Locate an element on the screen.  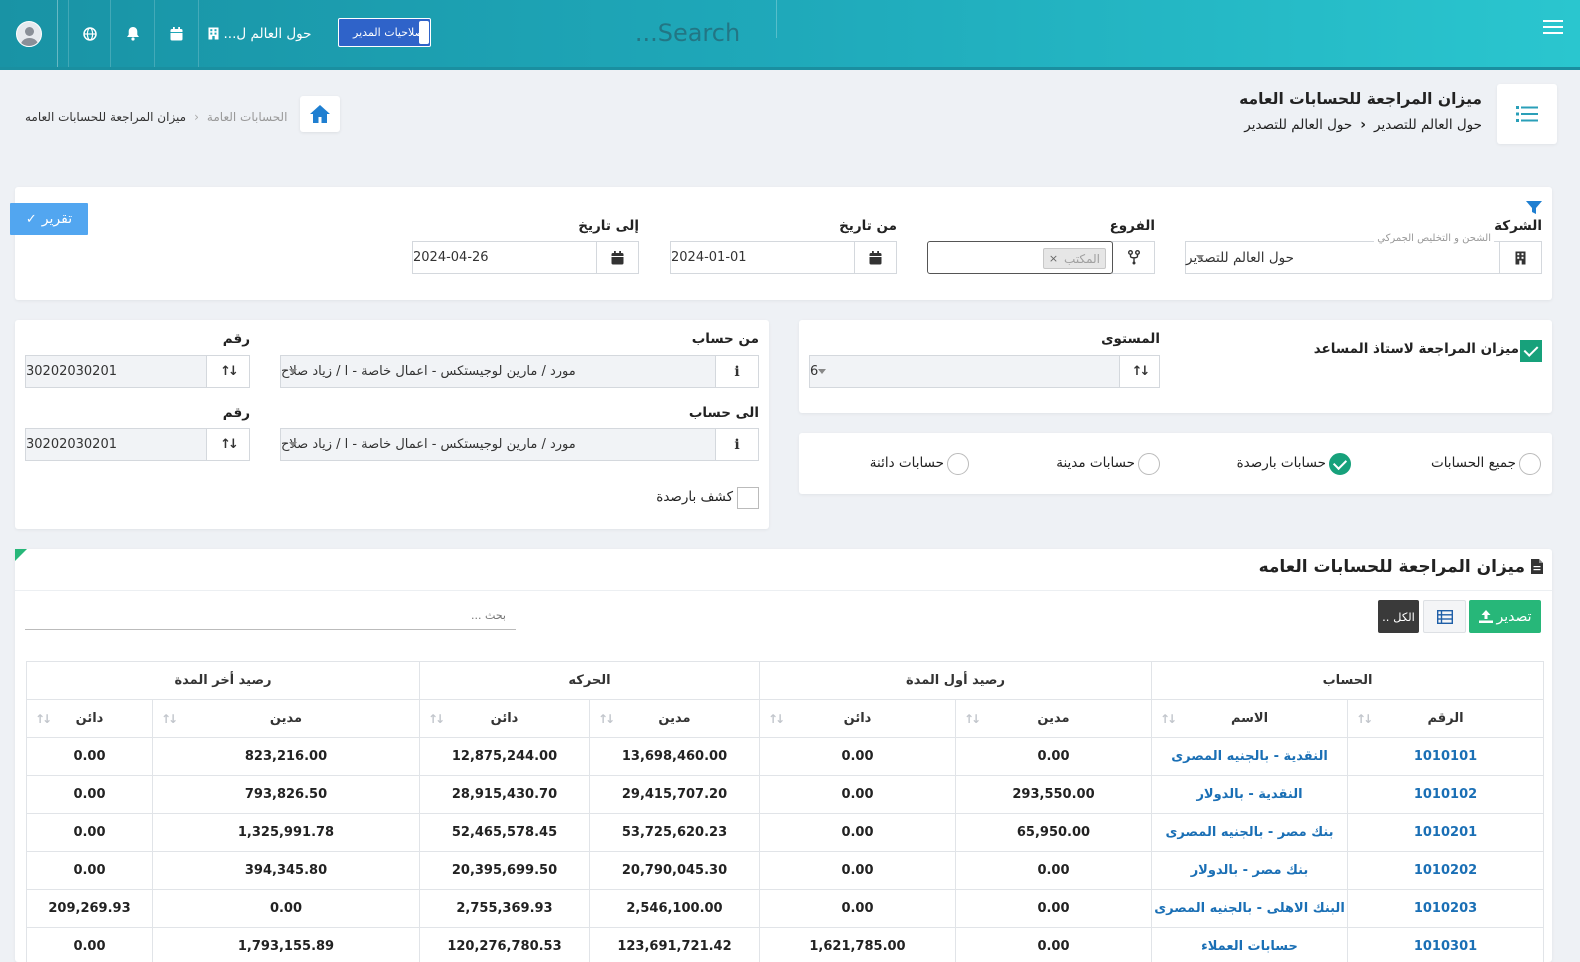
to-account-info: i is located at coordinates (737, 444).